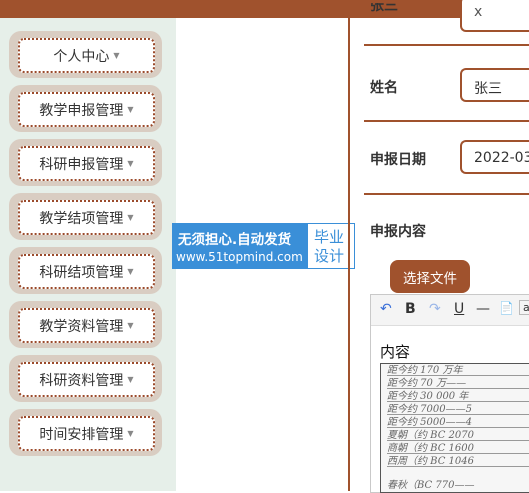 The image size is (529, 493). I want to click on sidebar-item-schedule: 时间安排管理 ▼, so click(85, 432).